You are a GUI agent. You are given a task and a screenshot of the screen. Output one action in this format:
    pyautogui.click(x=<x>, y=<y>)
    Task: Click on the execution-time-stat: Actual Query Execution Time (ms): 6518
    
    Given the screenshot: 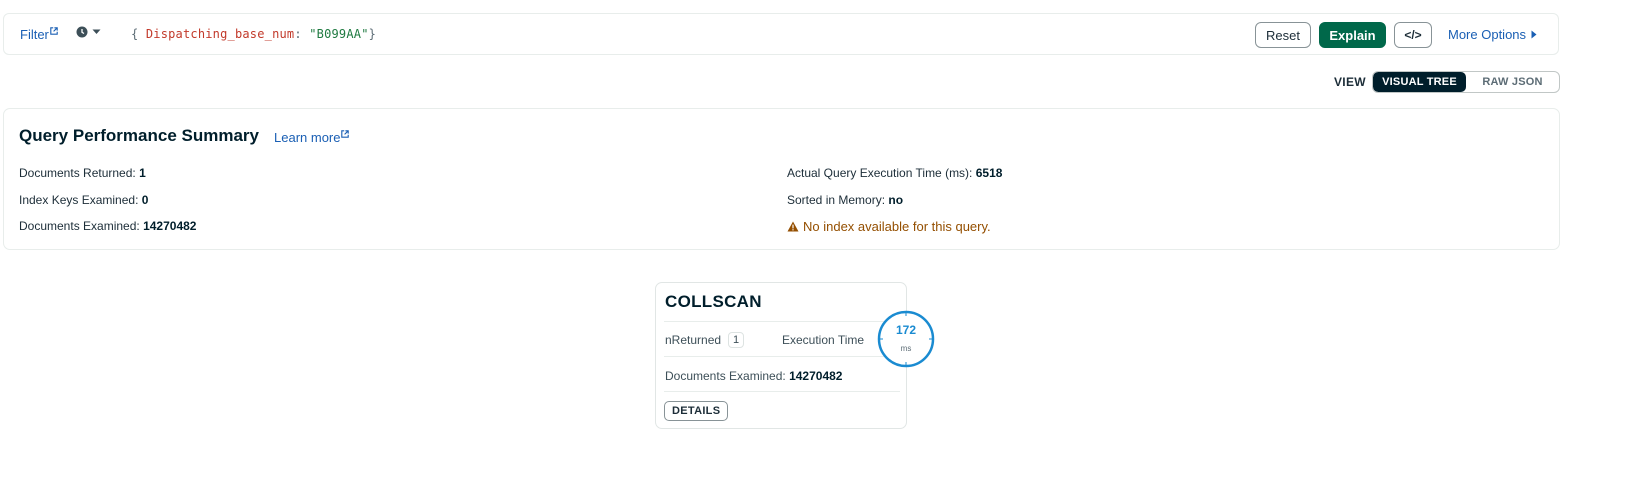 What is the action you would take?
    pyautogui.click(x=894, y=173)
    